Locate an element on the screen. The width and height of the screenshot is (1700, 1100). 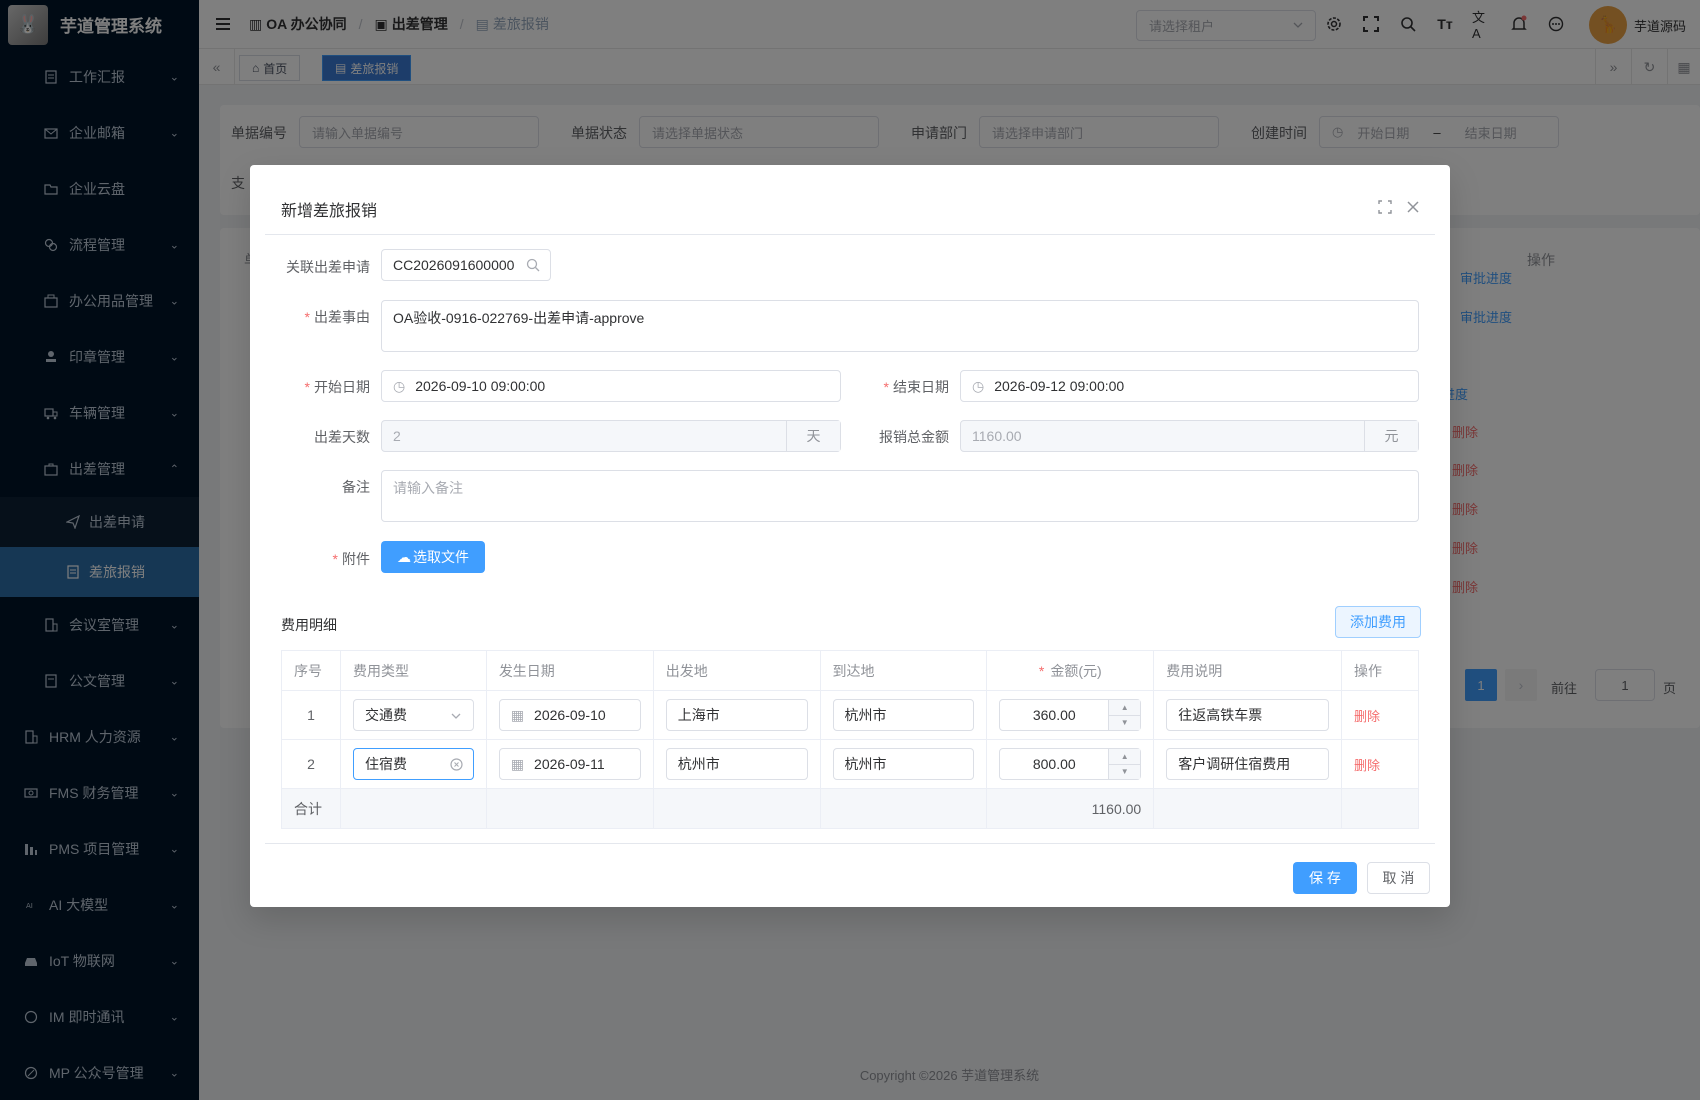
table-header-row: 序号 费用类型 发生日期 出发地 到达地 * 金额(元) 费用说明 操作 is located at coordinates (850, 670).